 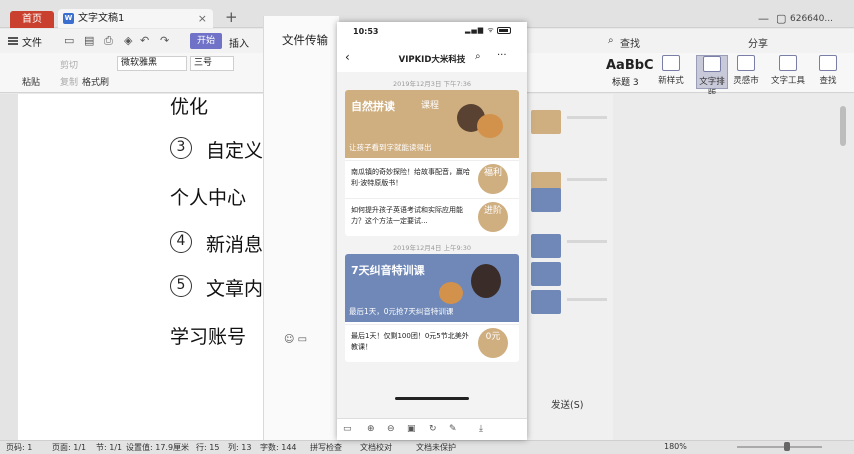 I want to click on tab-start: 开始, so click(x=206, y=41).